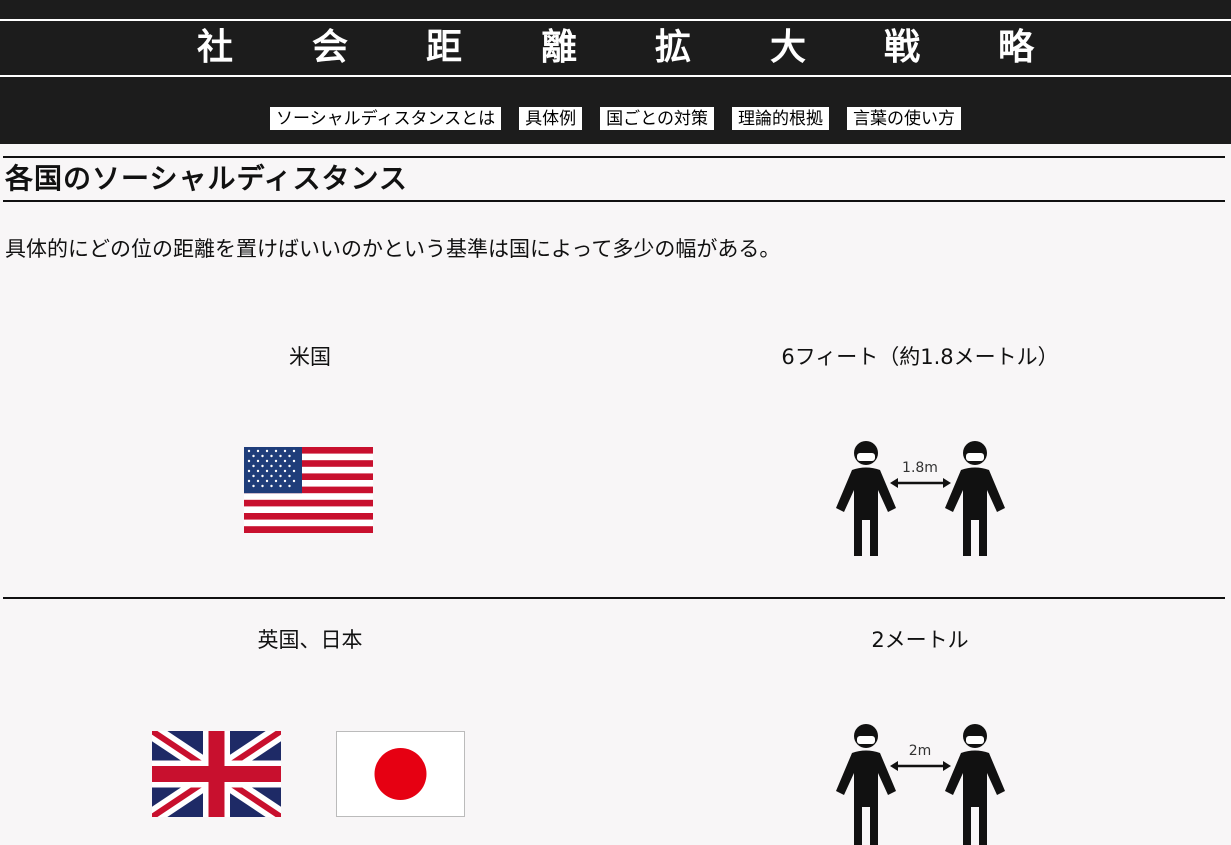  What do you see at coordinates (901, 47) in the screenshot?
I see `site-title-char: 戦` at bounding box center [901, 47].